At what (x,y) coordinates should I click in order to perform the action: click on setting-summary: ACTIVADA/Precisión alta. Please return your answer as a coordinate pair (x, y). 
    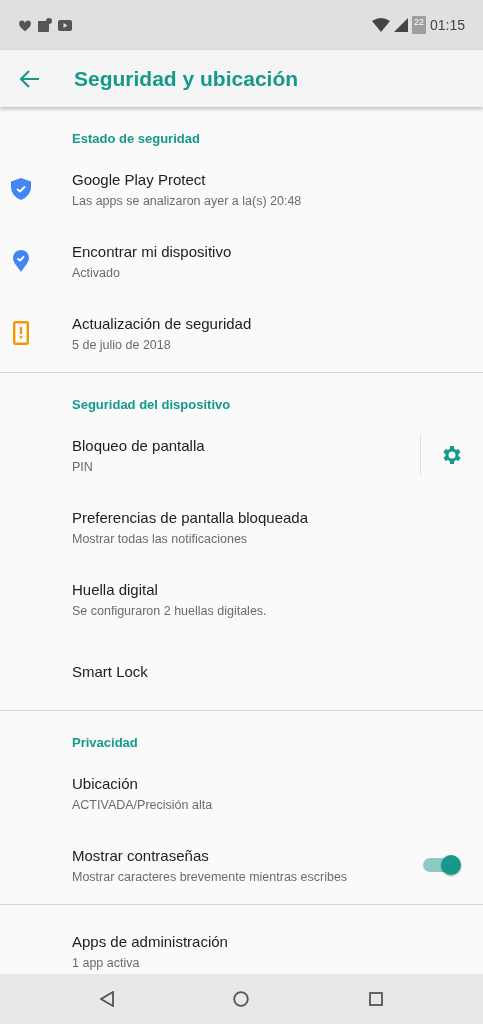
    Looking at the image, I should click on (143, 804).